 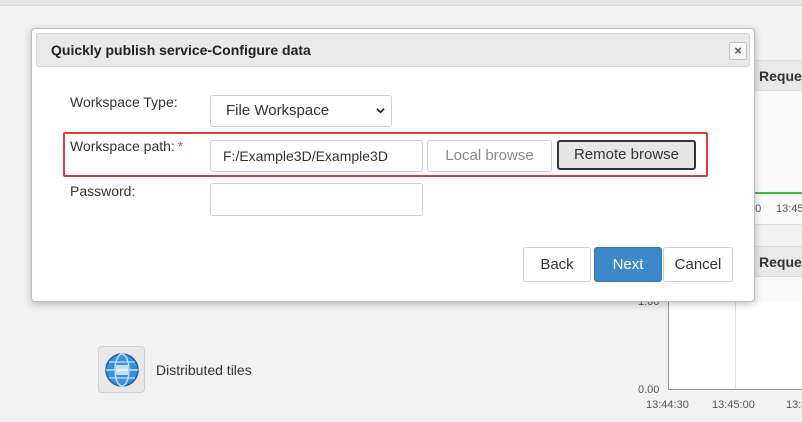 I want to click on workspace-type-select: File Workspace, so click(x=301, y=111).